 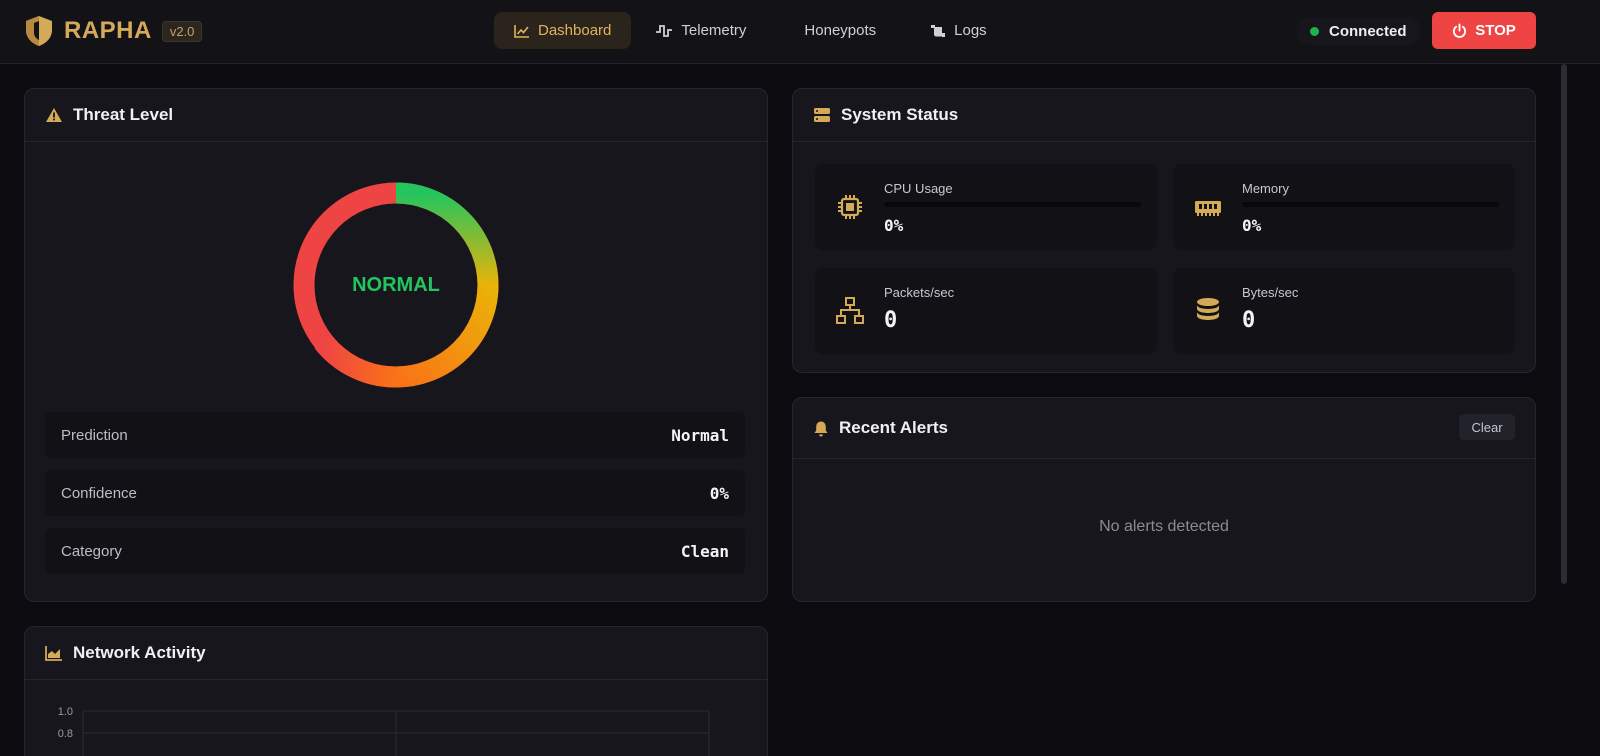 What do you see at coordinates (1564, 324) in the screenshot?
I see `scrollbar-thumb` at bounding box center [1564, 324].